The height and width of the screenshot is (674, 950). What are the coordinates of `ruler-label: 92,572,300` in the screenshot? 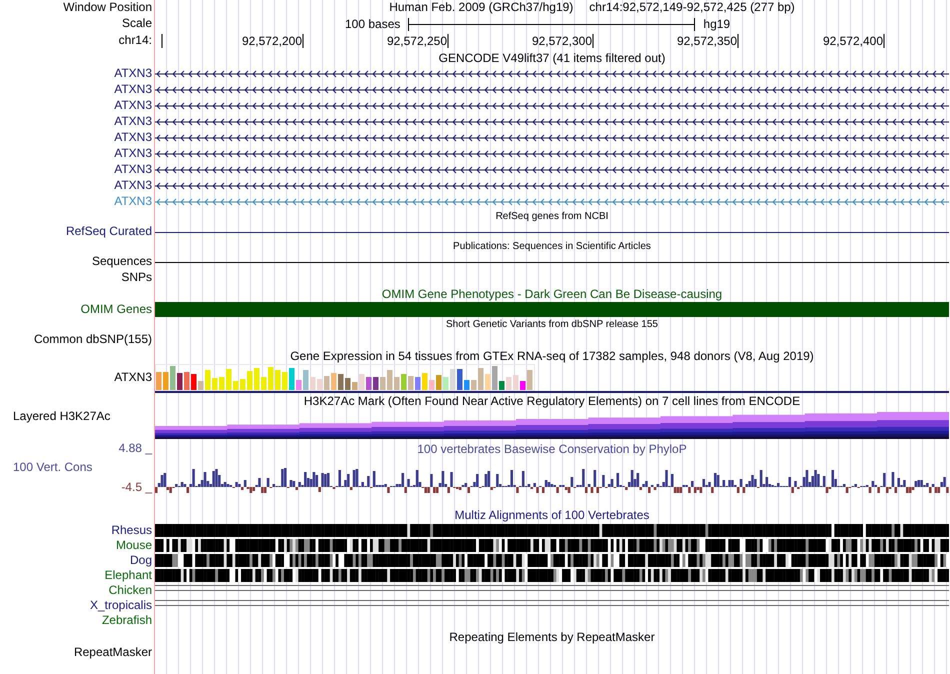 It's located at (562, 41).